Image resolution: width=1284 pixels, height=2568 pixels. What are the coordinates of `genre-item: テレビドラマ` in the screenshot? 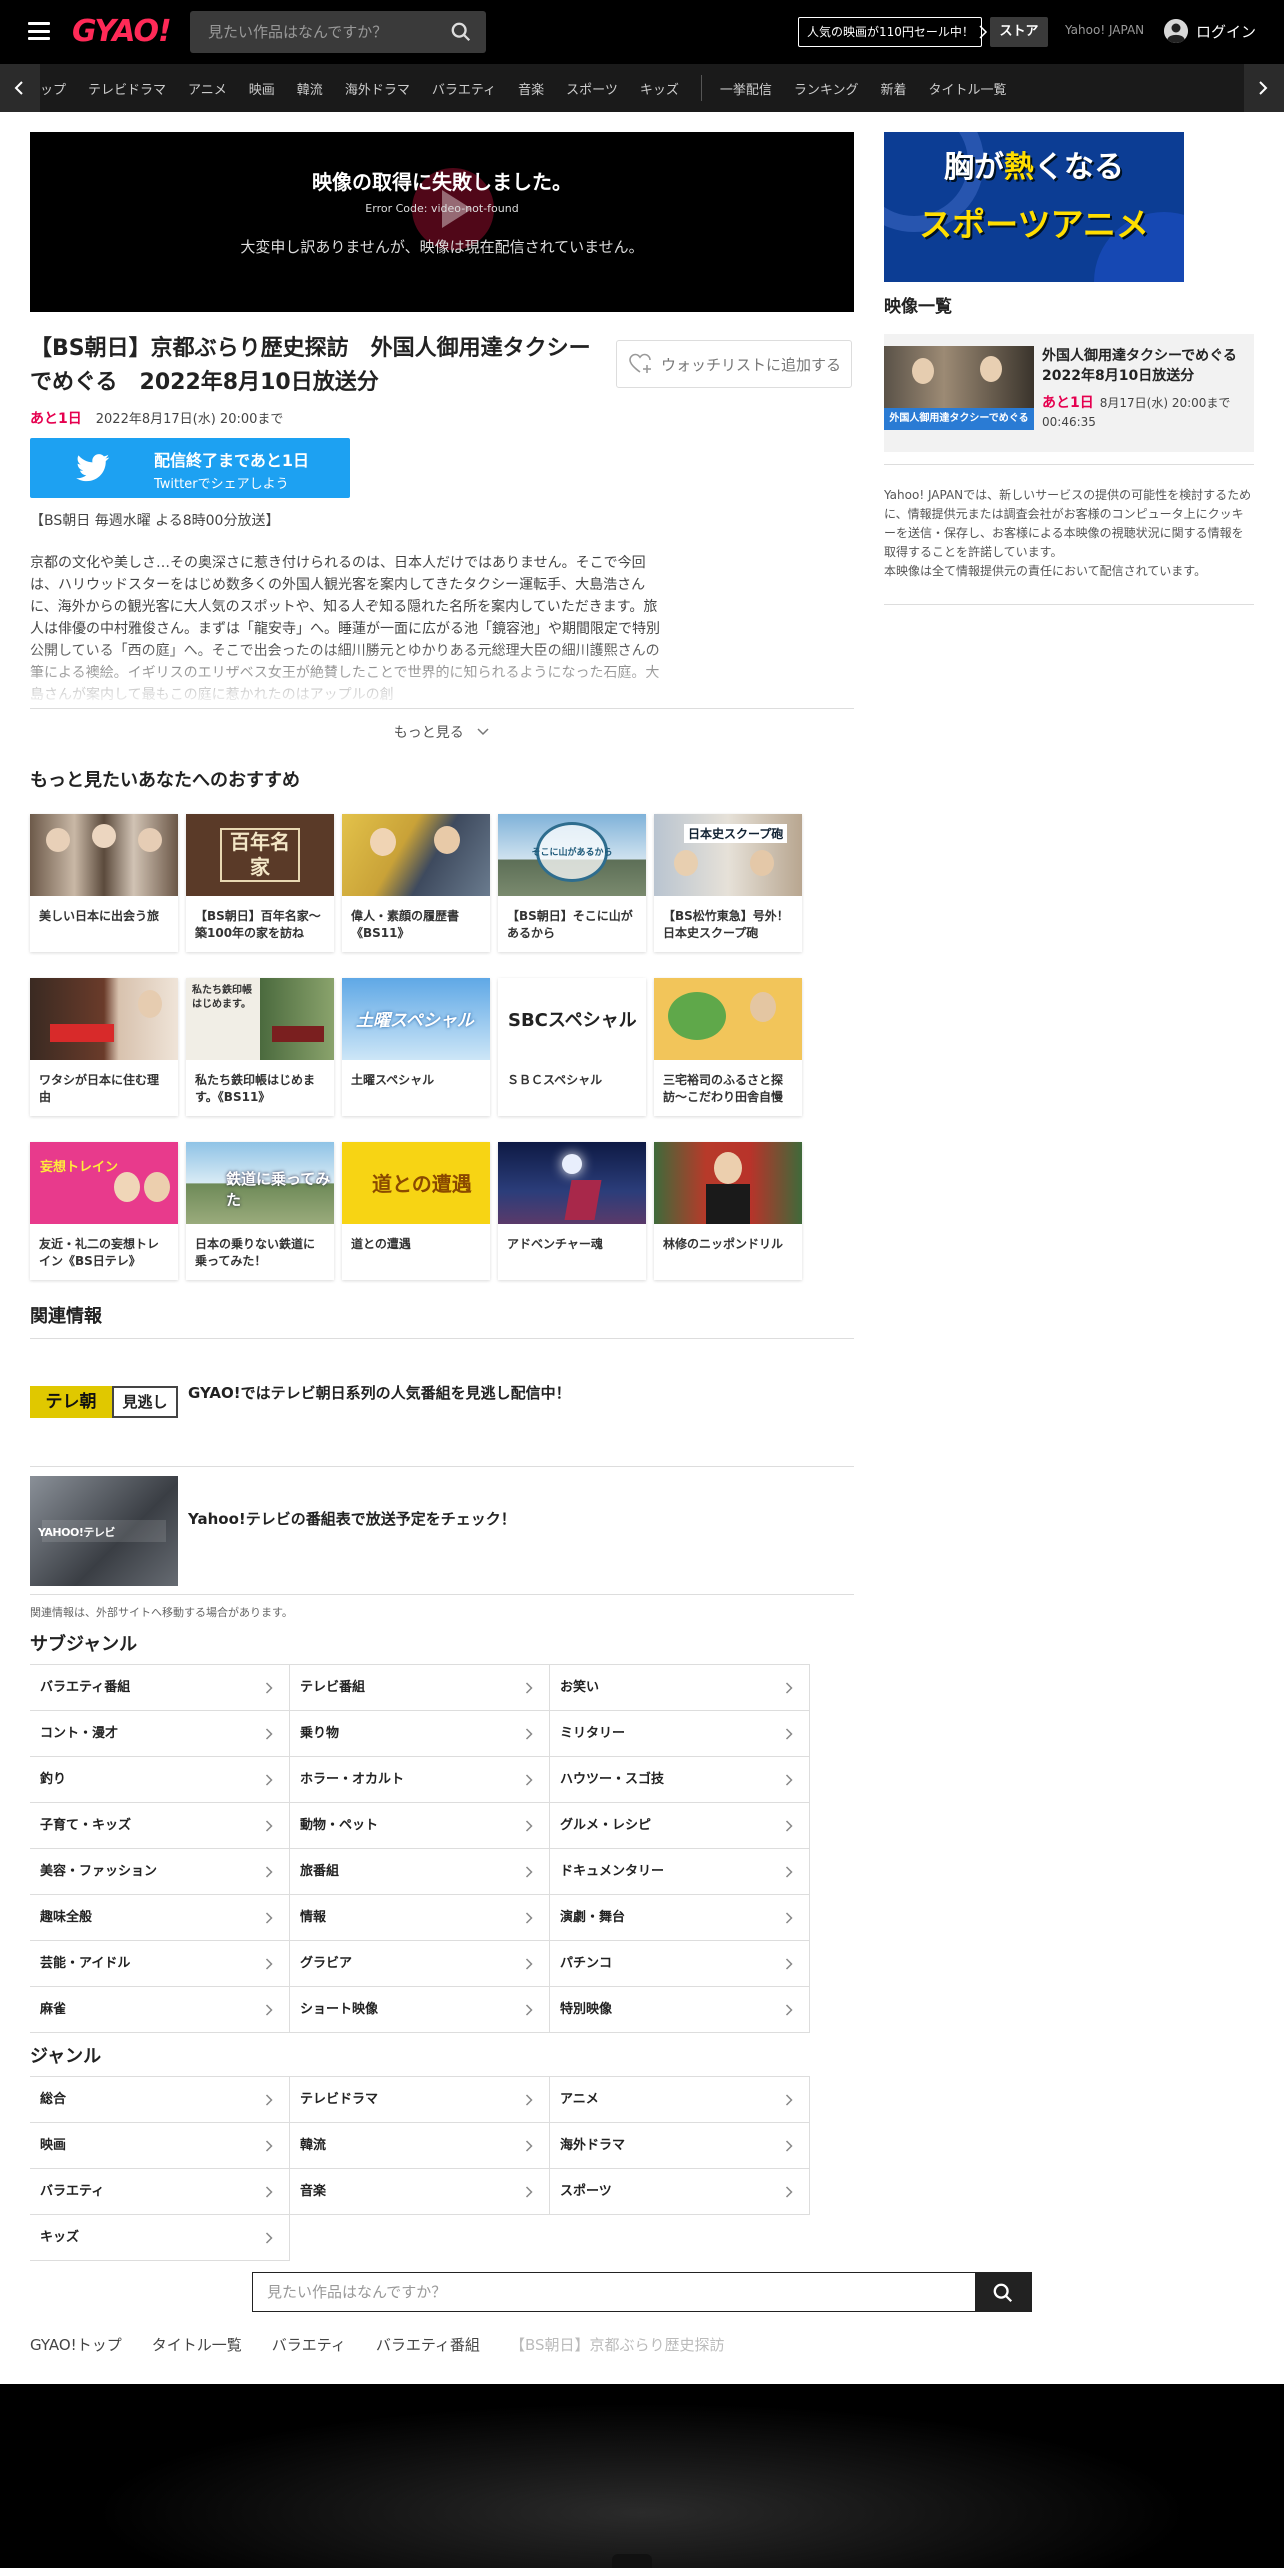 It's located at (420, 2100).